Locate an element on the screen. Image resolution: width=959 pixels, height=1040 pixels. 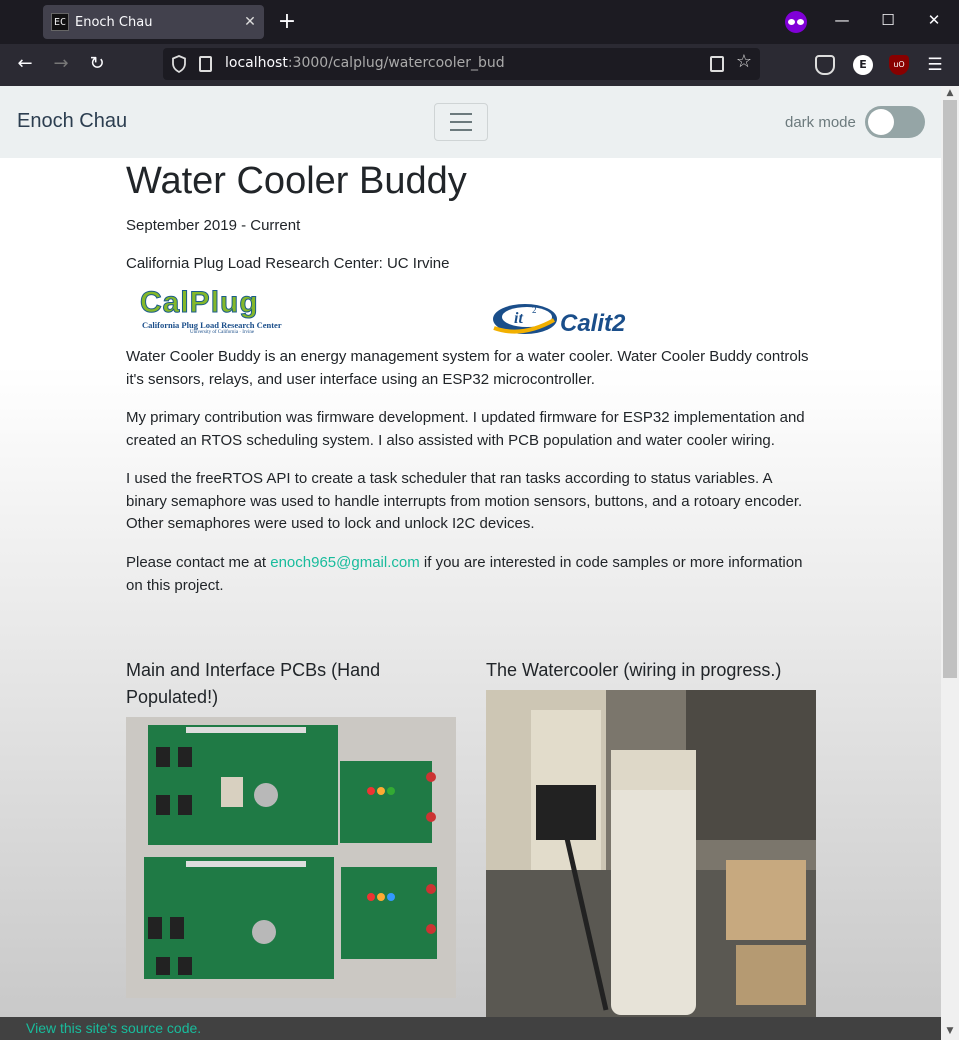
calit2-swoosh-icon: it 2 is located at coordinates (525, 319).